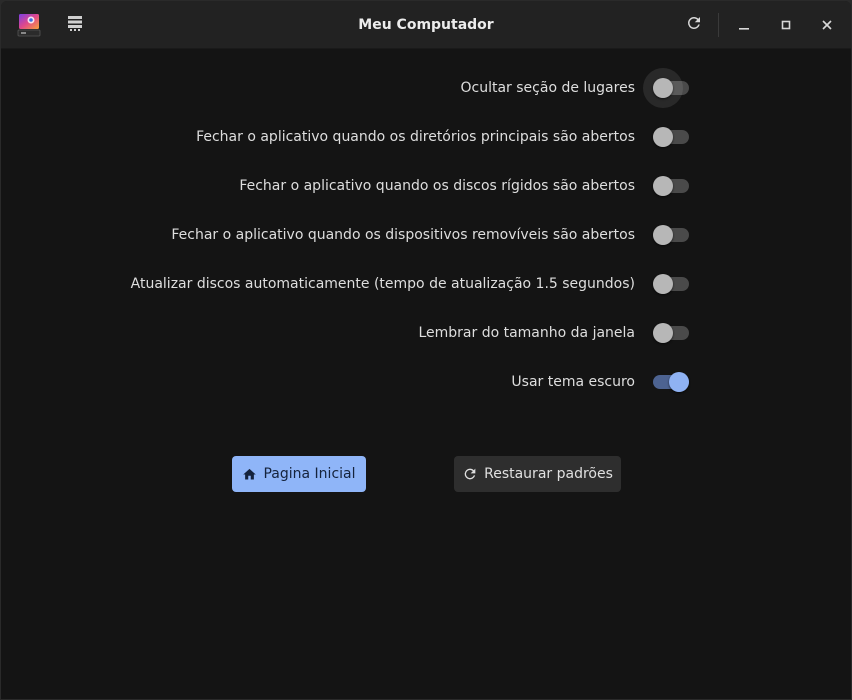 The height and width of the screenshot is (700, 852). I want to click on setting-row-remember-size: Lembrar do tamanho da janela, so click(426, 333).